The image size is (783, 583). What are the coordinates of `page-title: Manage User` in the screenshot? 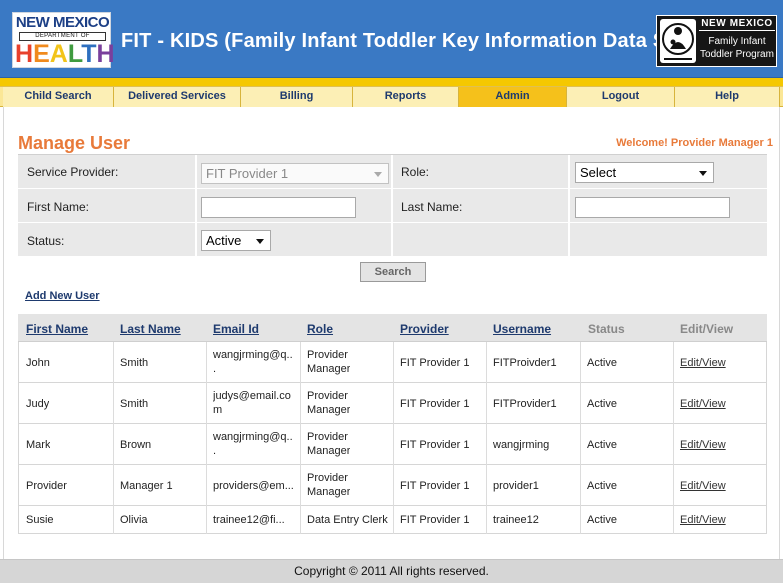 It's located at (74, 143).